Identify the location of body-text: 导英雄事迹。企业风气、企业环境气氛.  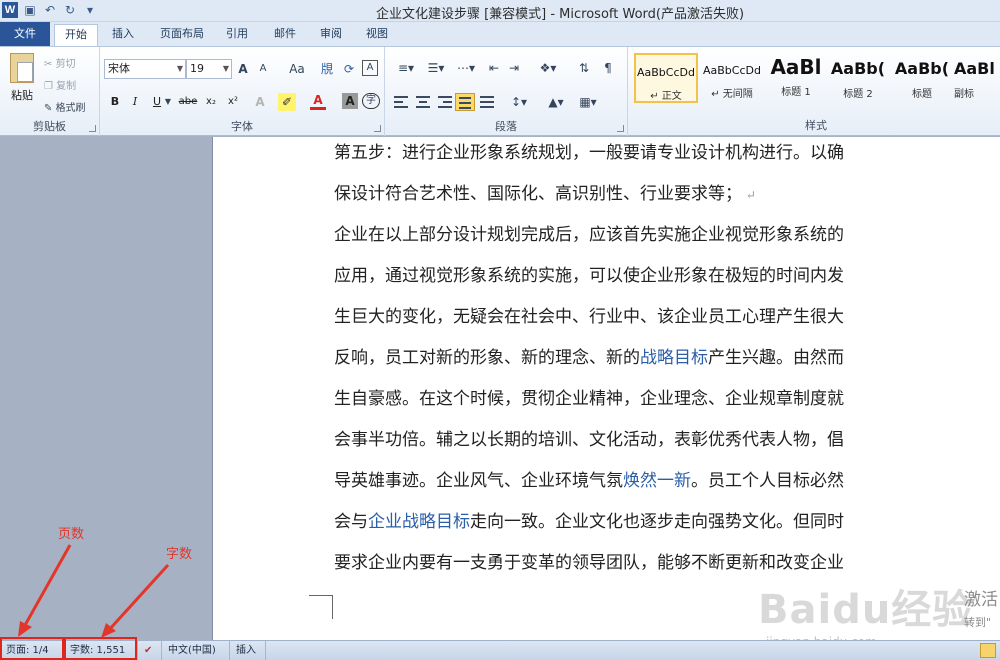
(478, 481).